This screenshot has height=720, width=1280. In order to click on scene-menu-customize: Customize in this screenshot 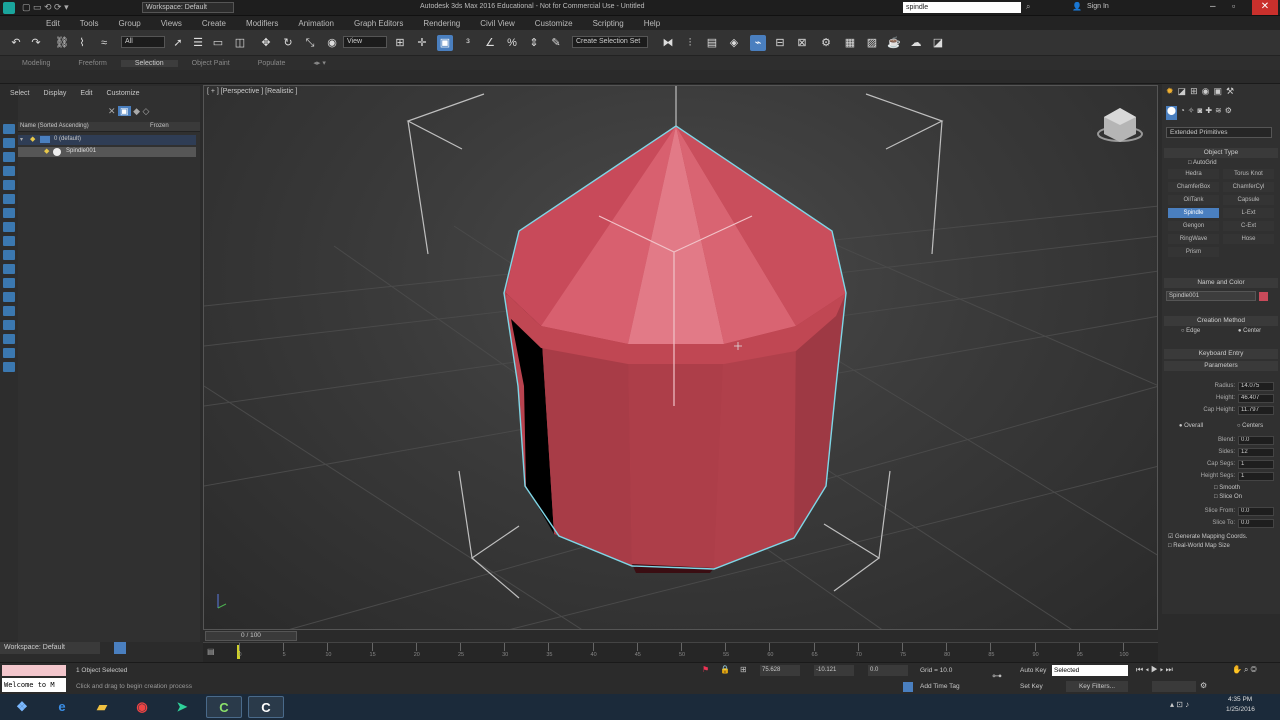, I will do `click(122, 93)`.